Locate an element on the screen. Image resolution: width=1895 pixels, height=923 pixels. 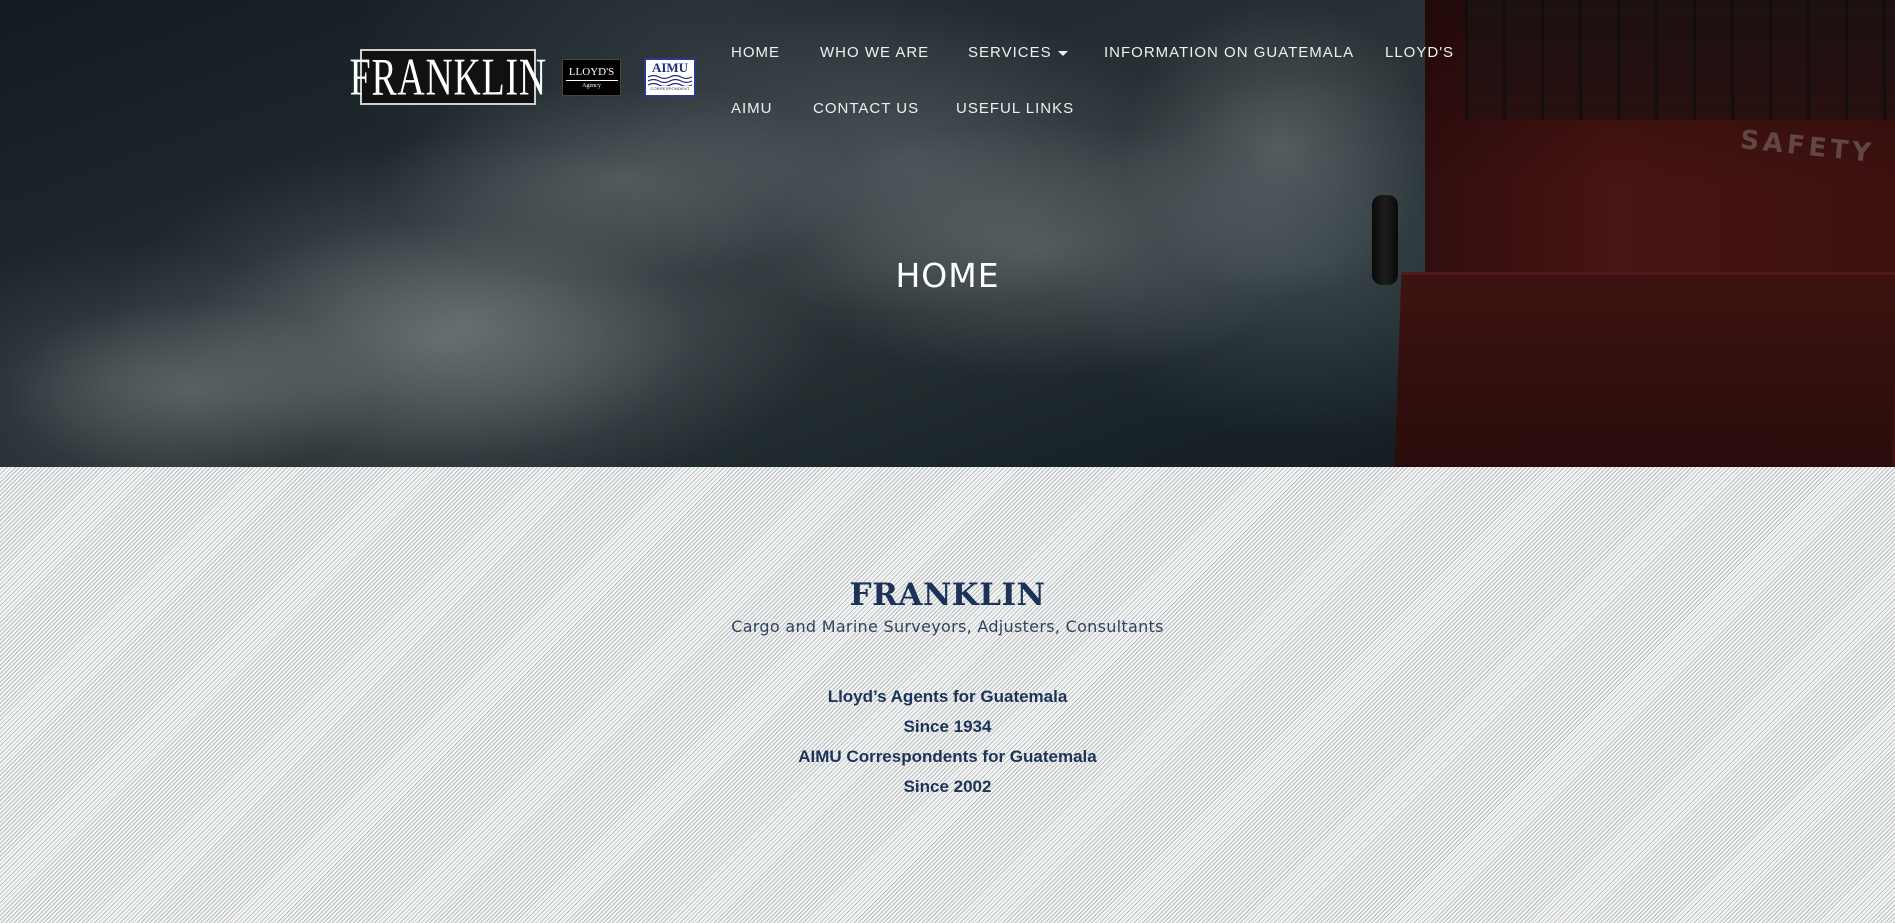
company-name-heading: FRANKLIN is located at coordinates (947, 595).